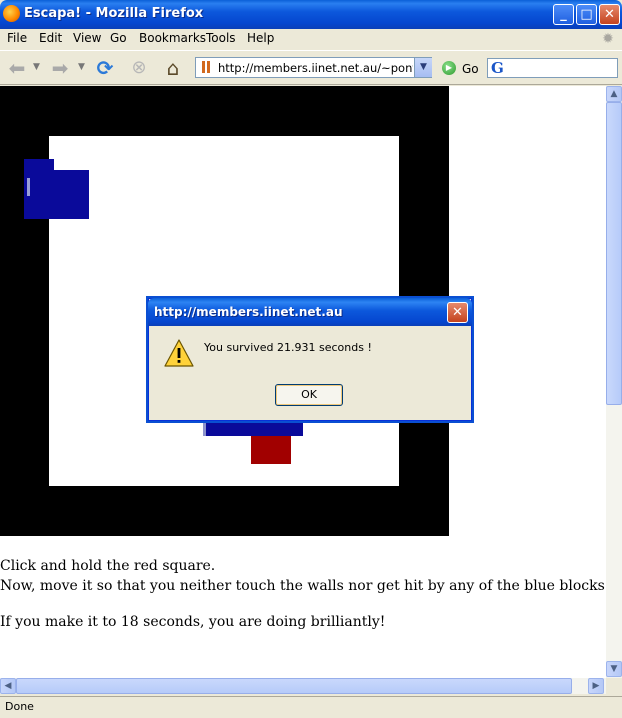 The height and width of the screenshot is (718, 622). What do you see at coordinates (17, 68) in the screenshot?
I see `back-arrow-icon: ⬅` at bounding box center [17, 68].